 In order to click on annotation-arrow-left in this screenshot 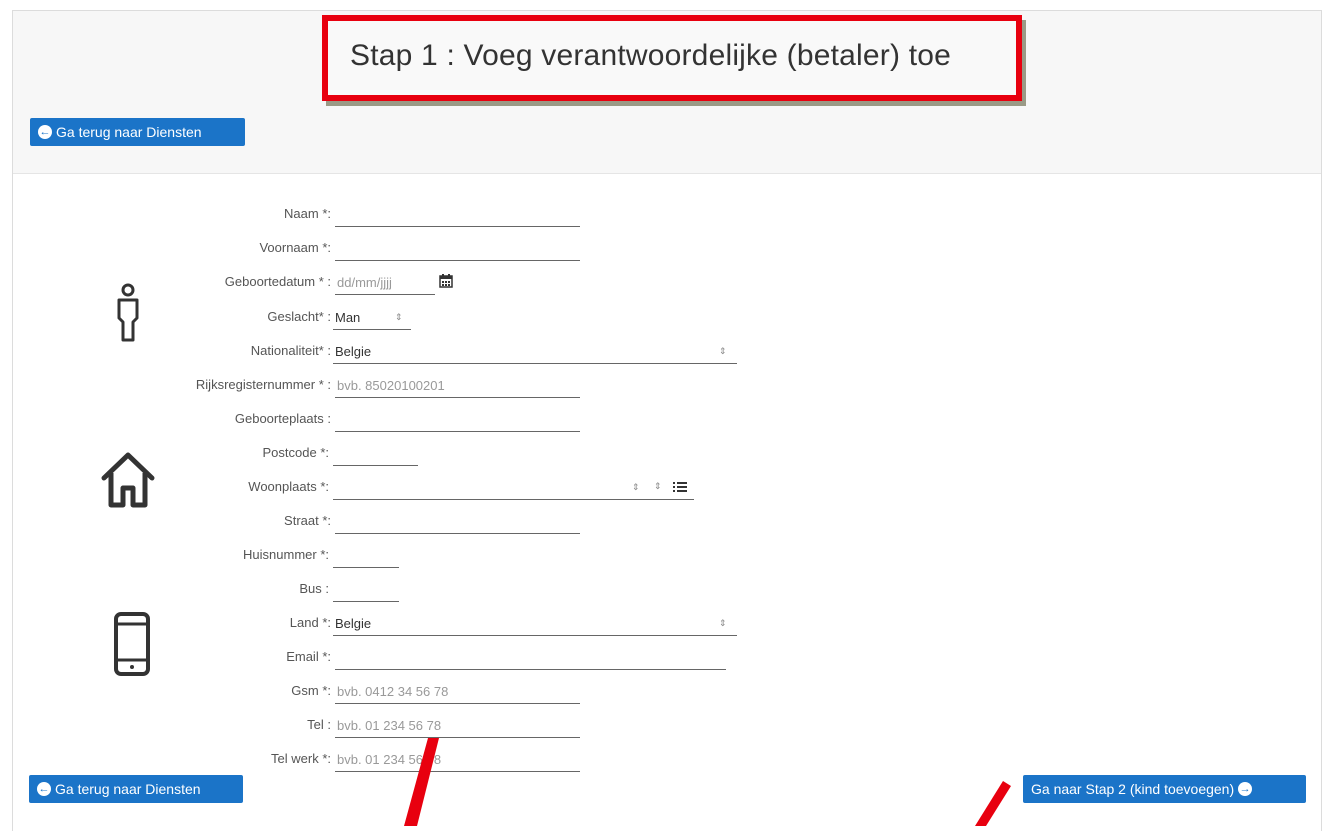, I will do `click(421, 782)`.